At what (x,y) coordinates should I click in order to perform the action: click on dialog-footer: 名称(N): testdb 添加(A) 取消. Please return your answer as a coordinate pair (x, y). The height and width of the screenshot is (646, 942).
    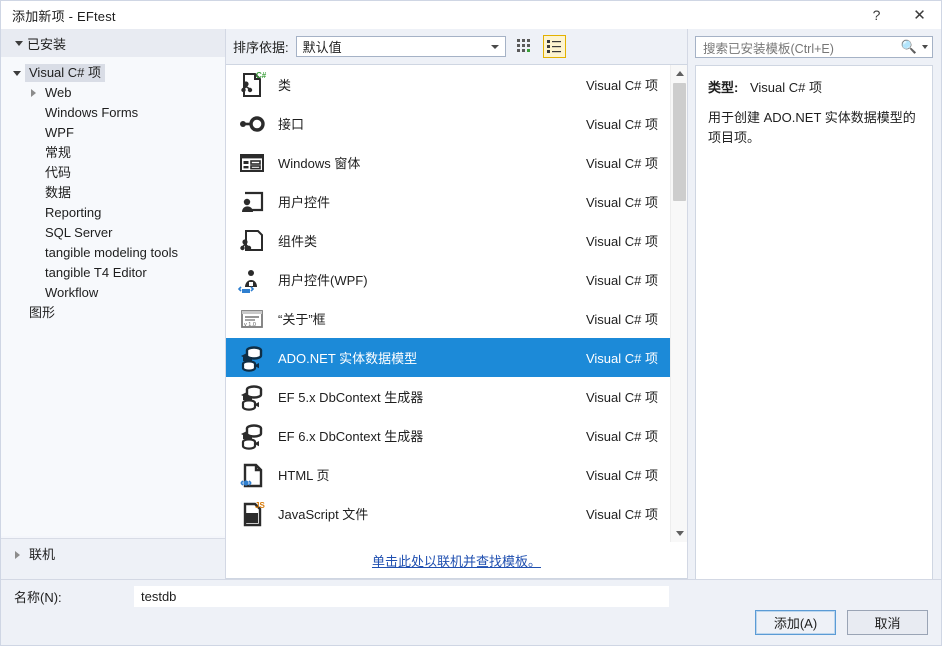
    Looking at the image, I should click on (471, 612).